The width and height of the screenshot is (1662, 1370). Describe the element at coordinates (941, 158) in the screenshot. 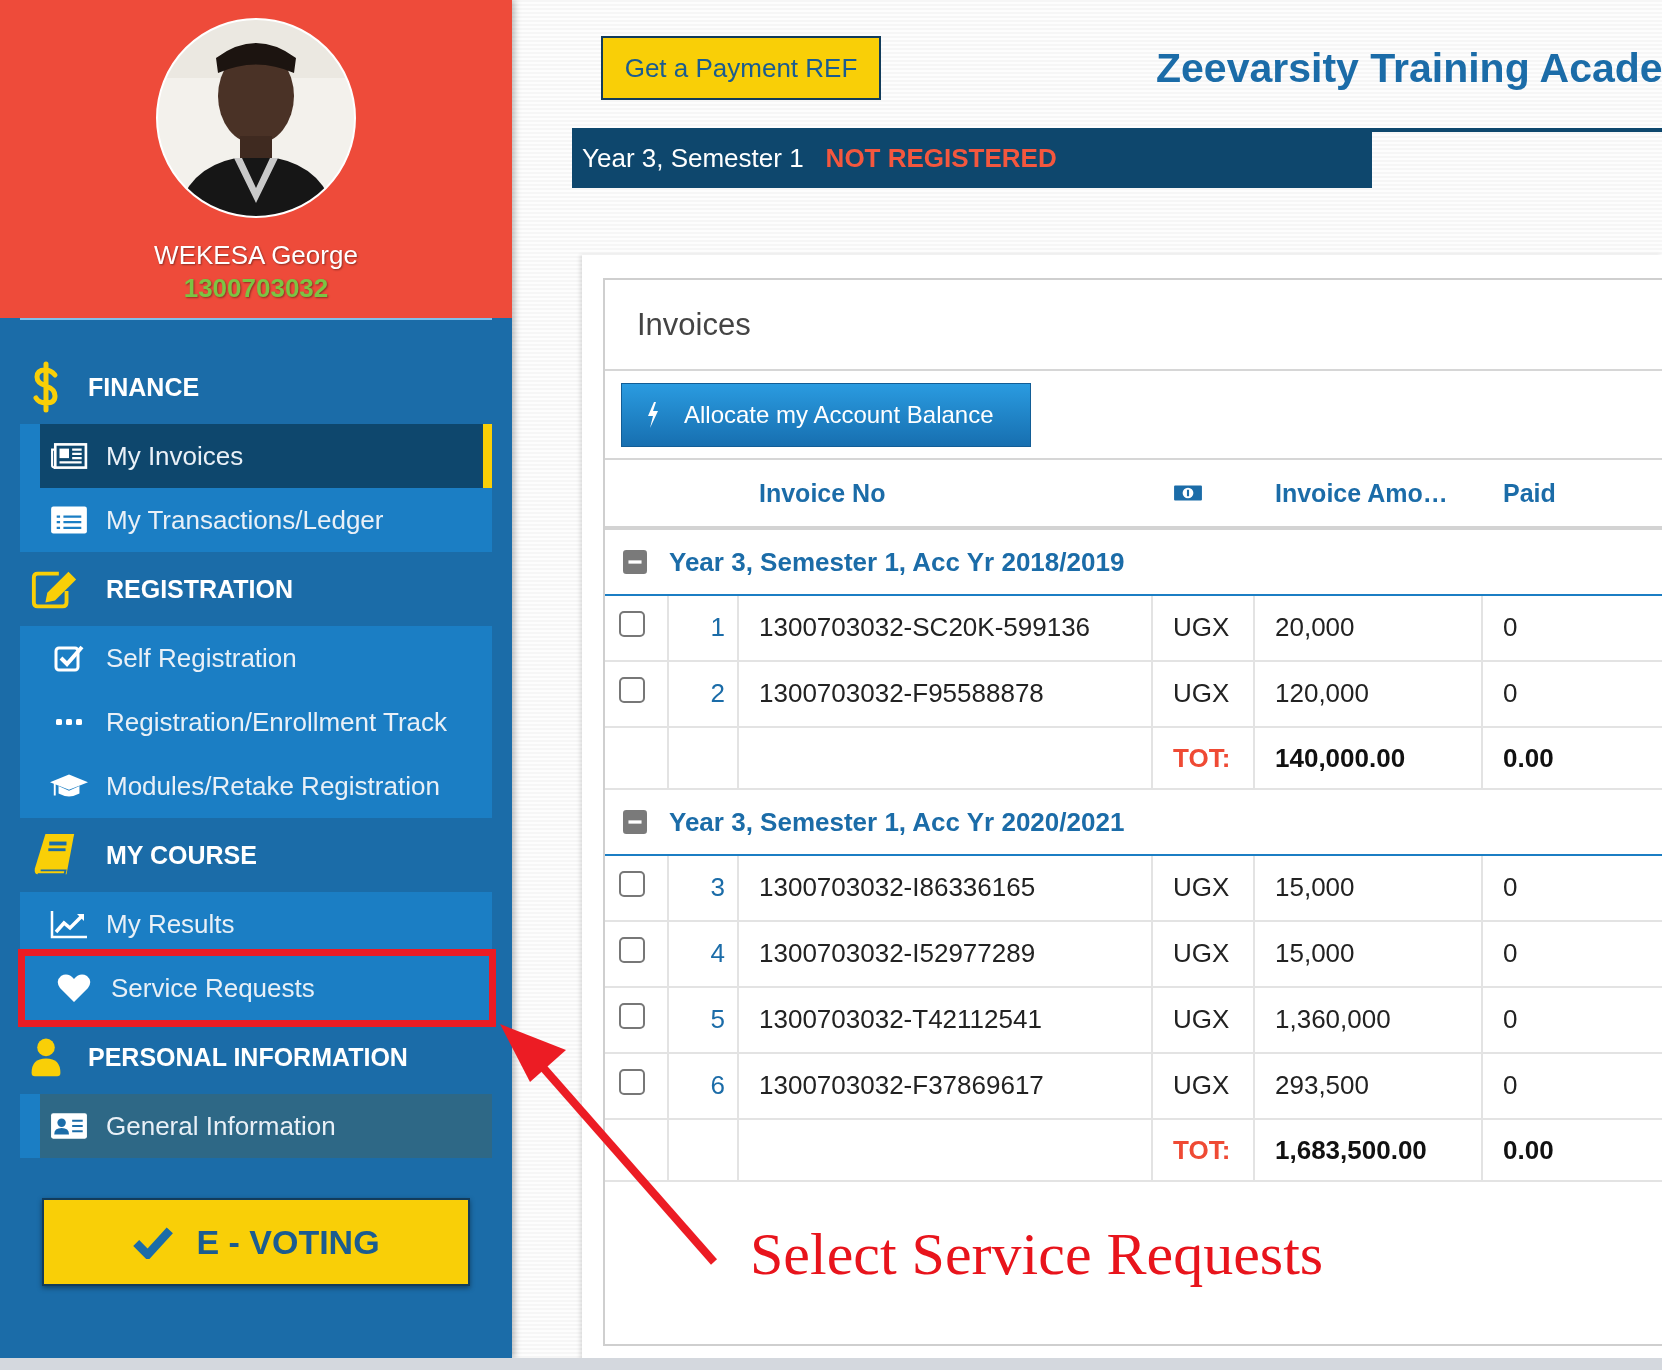

I see `registration-status: NOT REGISTERED` at that location.